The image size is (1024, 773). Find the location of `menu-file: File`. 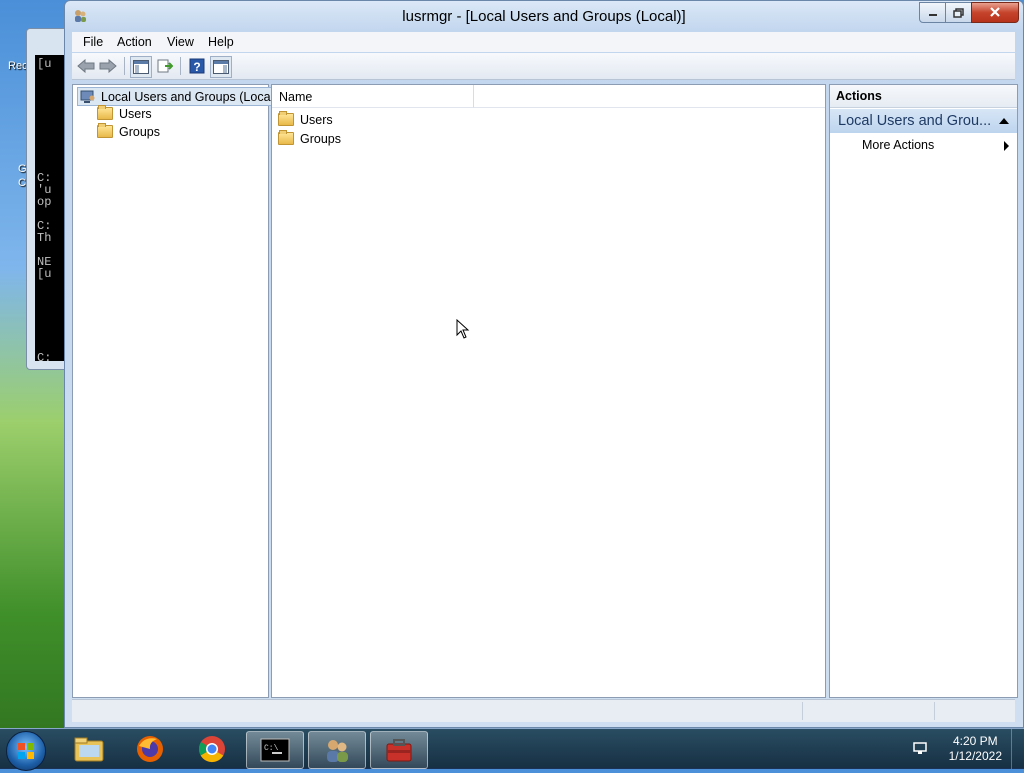

menu-file: File is located at coordinates (93, 42).